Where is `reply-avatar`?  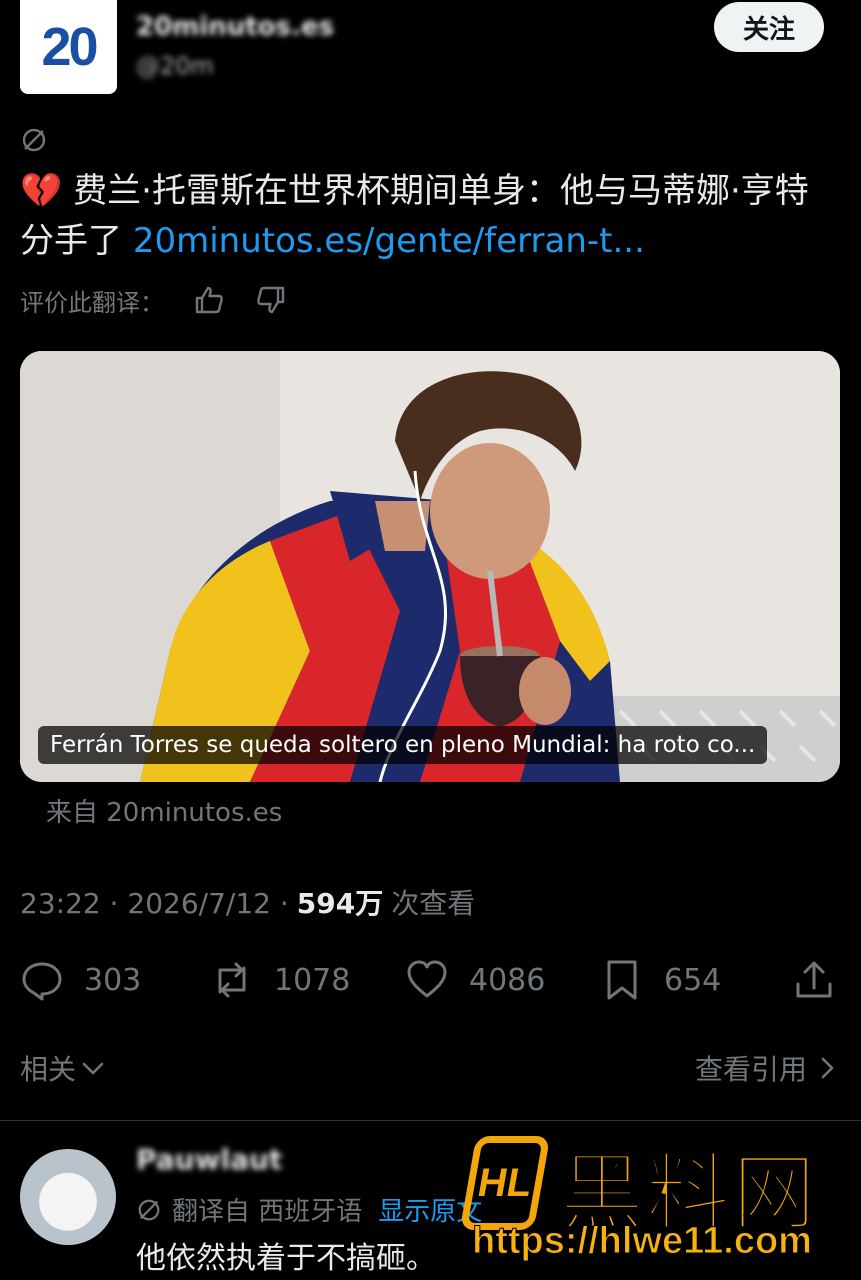
reply-avatar is located at coordinates (68, 1197).